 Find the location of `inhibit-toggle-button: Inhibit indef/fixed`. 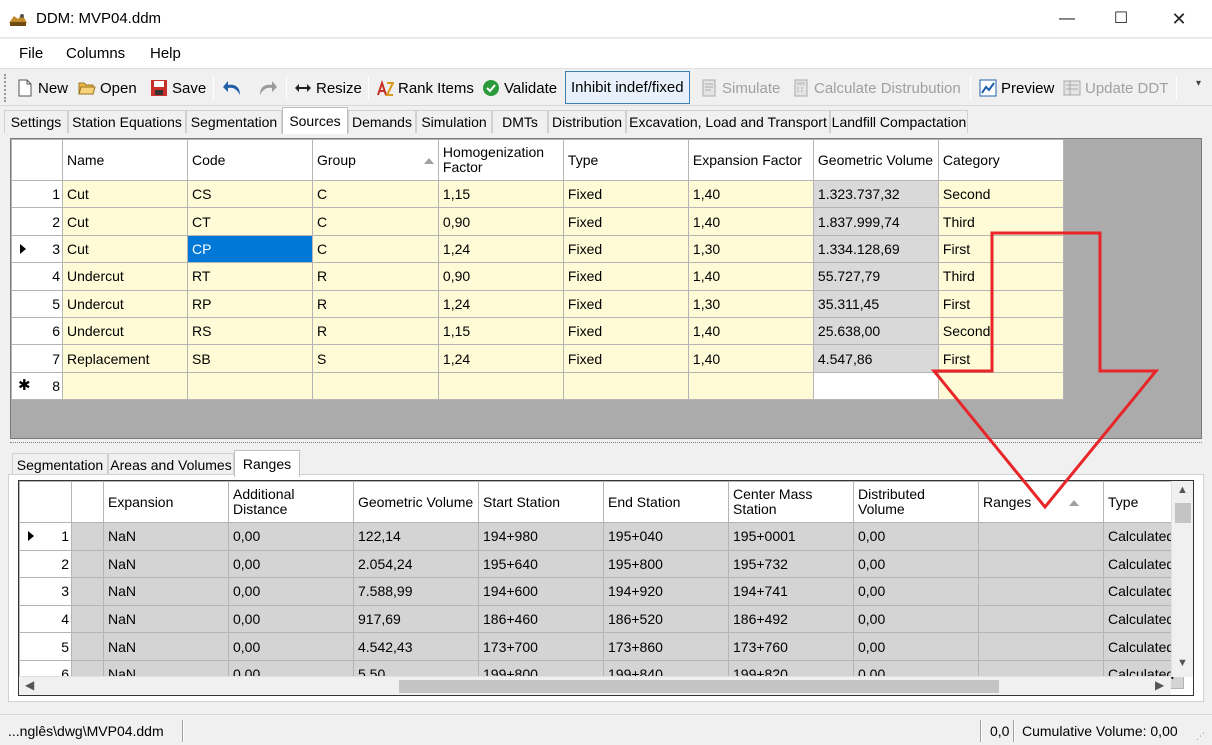

inhibit-toggle-button: Inhibit indef/fixed is located at coordinates (627, 87).